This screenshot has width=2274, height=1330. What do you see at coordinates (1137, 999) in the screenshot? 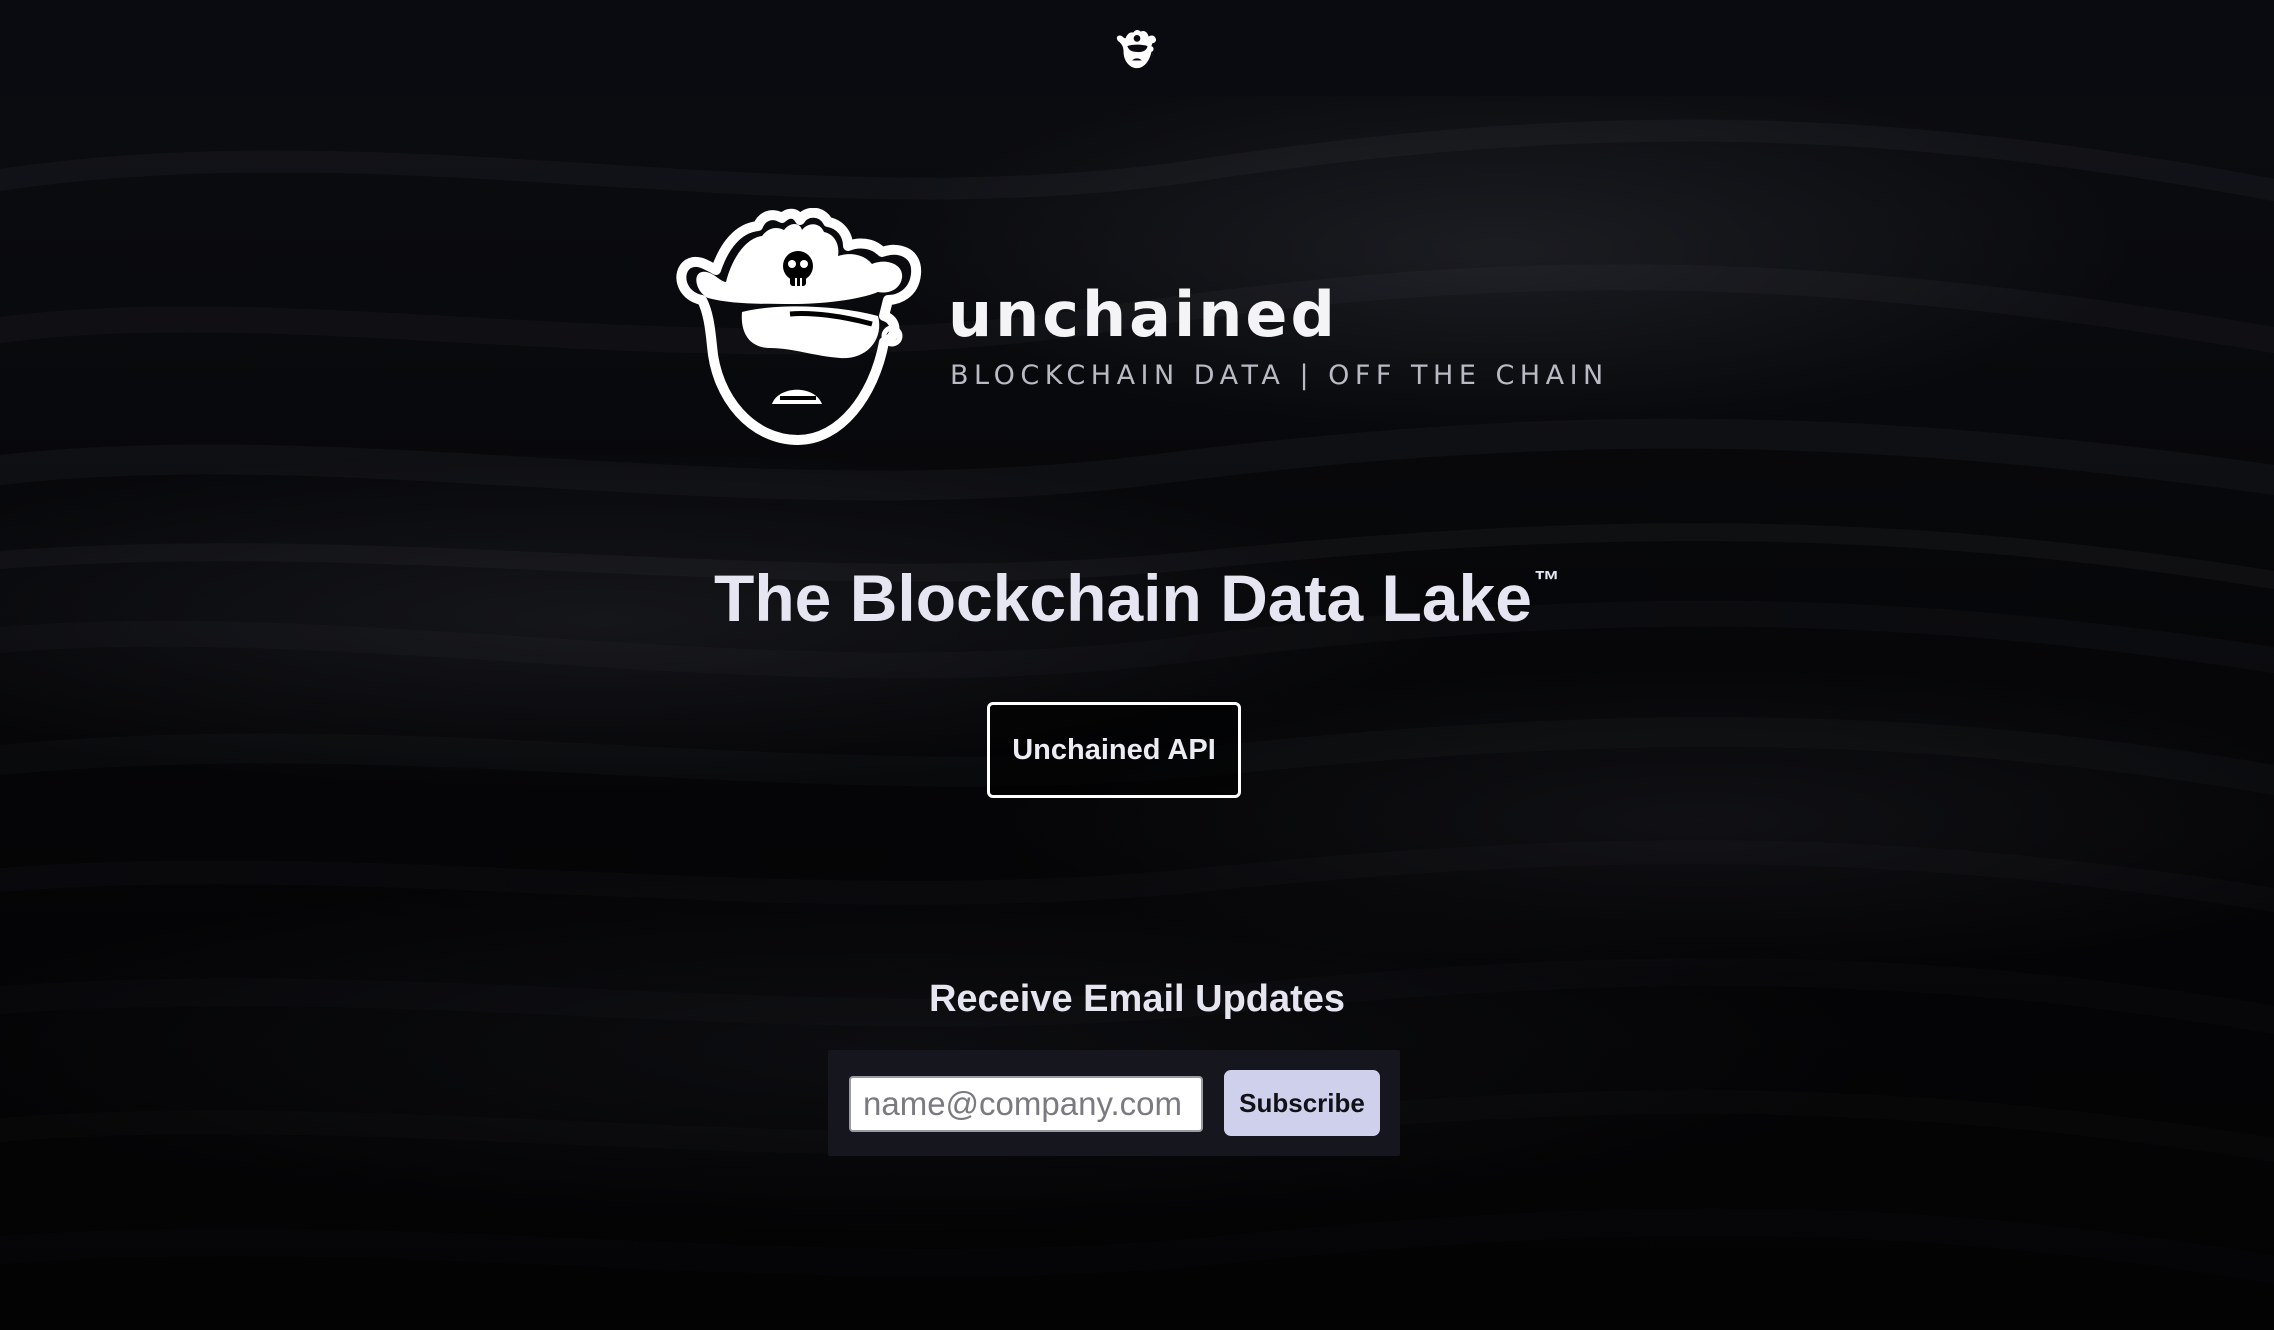
I see `email-updates-heading: Receive Email Updates` at bounding box center [1137, 999].